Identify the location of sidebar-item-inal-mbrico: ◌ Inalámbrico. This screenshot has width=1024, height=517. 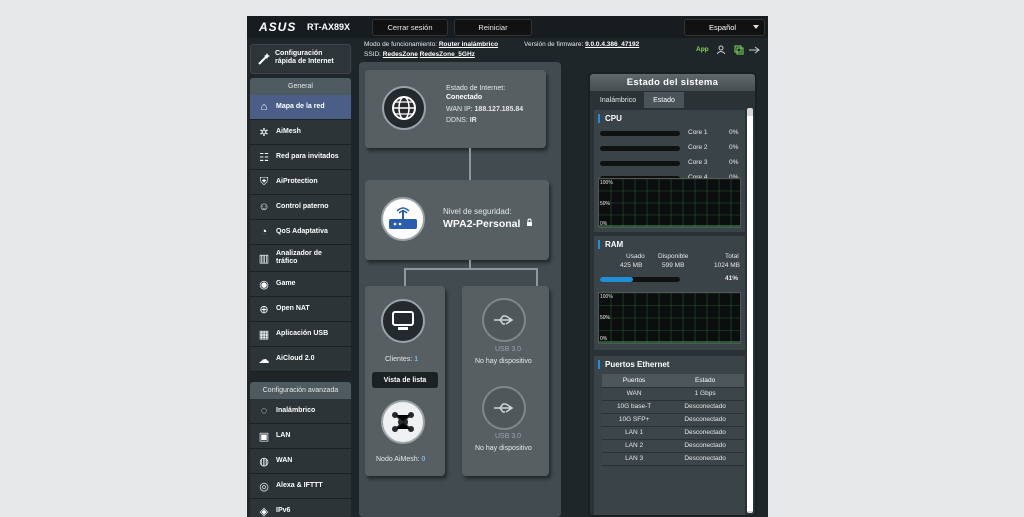
(300, 411).